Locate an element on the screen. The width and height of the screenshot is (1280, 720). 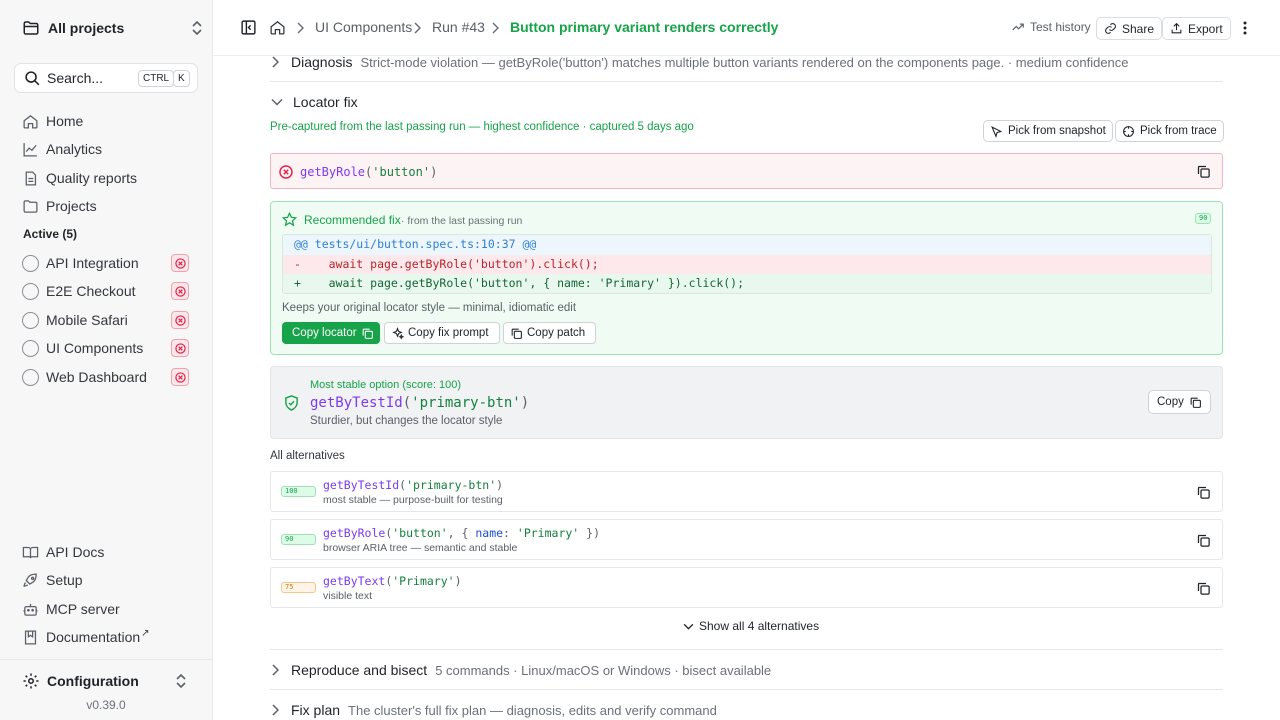
code-fn: getByTestId is located at coordinates (361, 485).